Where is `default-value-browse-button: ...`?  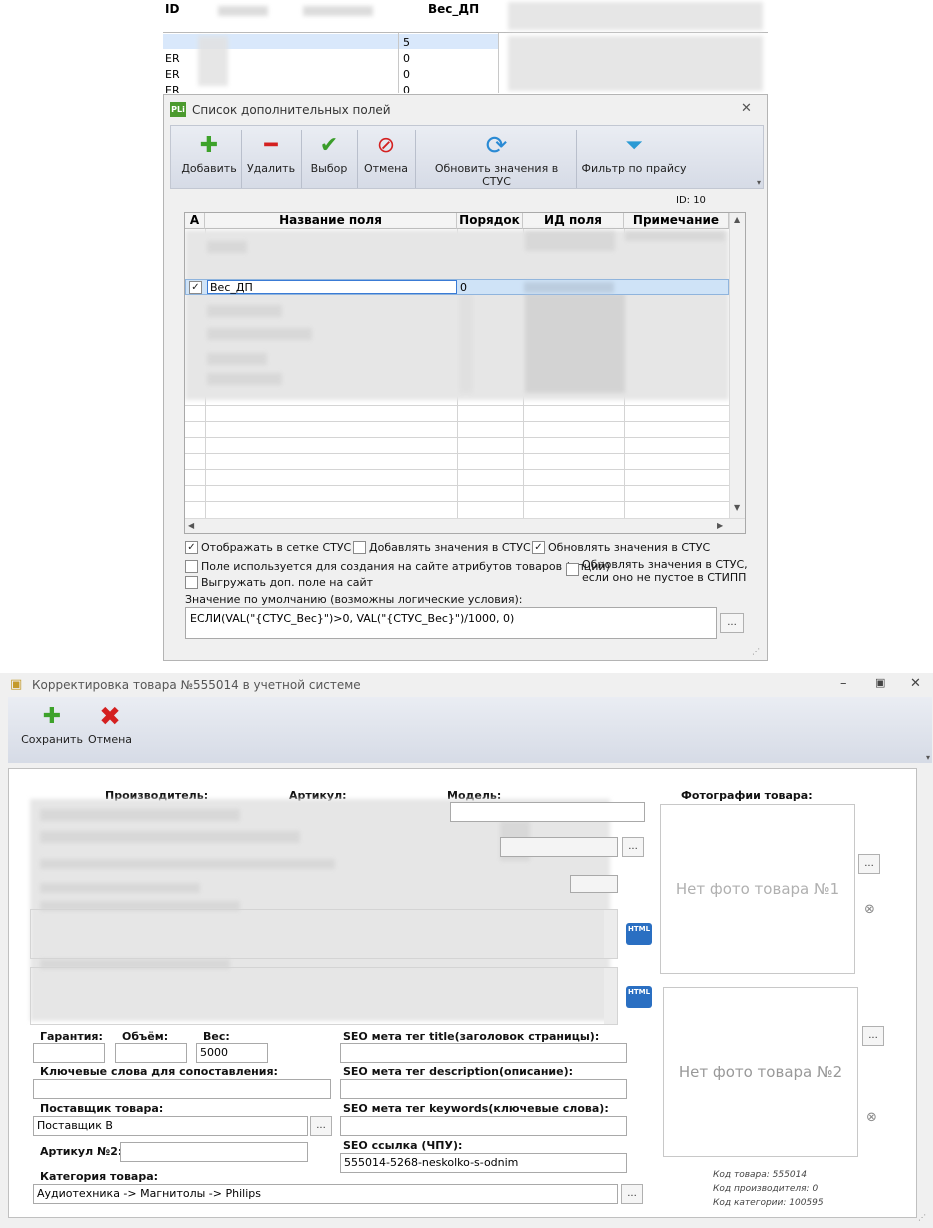
default-value-browse-button: ... is located at coordinates (732, 623).